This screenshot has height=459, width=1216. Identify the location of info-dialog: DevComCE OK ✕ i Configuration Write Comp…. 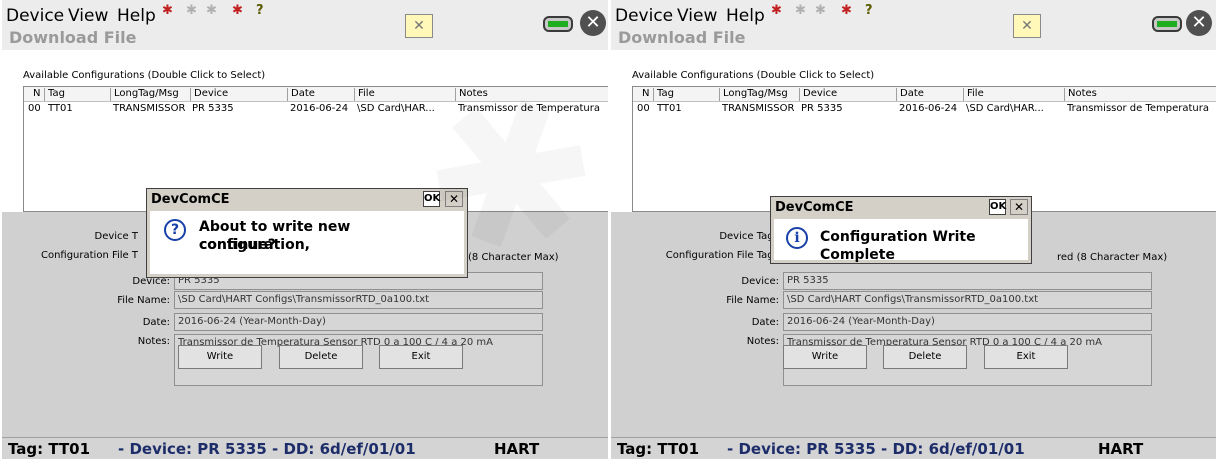
(901, 230).